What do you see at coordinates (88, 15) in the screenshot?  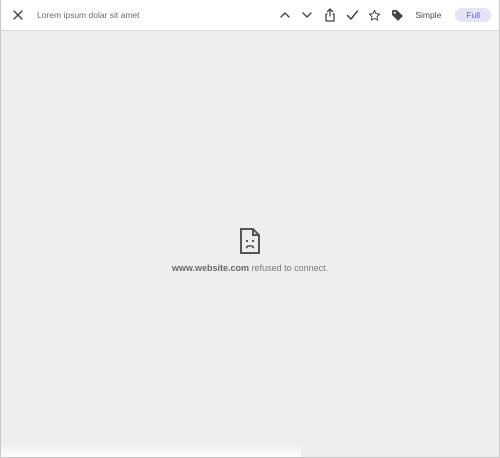 I see `page-title: Lorem ipsum dolar sit amet` at bounding box center [88, 15].